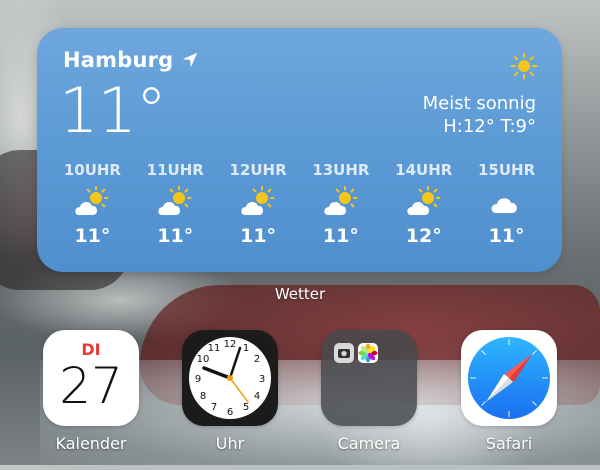 The height and width of the screenshot is (470, 600). I want to click on app-label: Safari, so click(509, 443).